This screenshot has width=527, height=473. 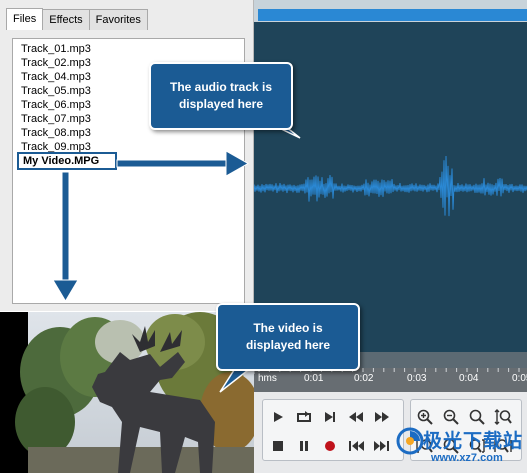 I want to click on tab-favorites: Favorites, so click(x=118, y=19).